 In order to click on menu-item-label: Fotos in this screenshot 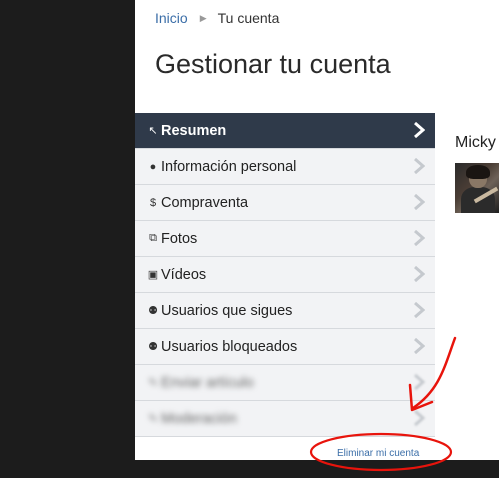, I will do `click(179, 238)`.